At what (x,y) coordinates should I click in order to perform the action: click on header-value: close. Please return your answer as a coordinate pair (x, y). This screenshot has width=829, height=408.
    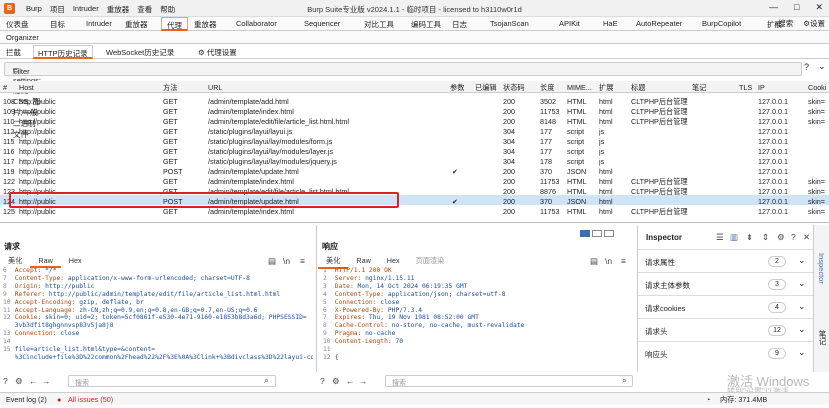
    Looking at the image, I should click on (68, 334).